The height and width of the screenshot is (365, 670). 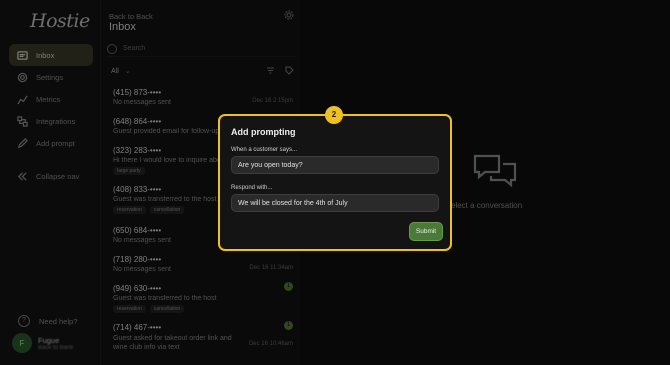 What do you see at coordinates (426, 231) in the screenshot?
I see `submit-button: Submit` at bounding box center [426, 231].